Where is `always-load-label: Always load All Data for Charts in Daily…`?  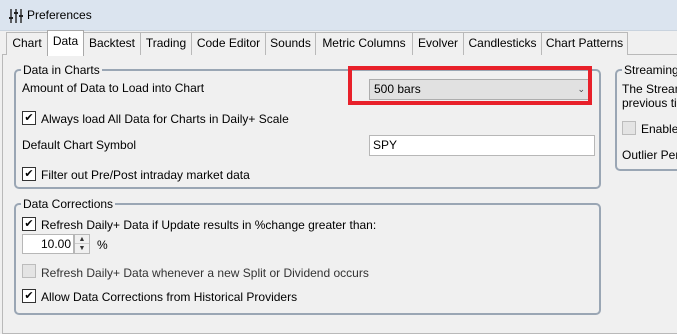 always-load-label: Always load All Data for Charts in Daily… is located at coordinates (165, 119).